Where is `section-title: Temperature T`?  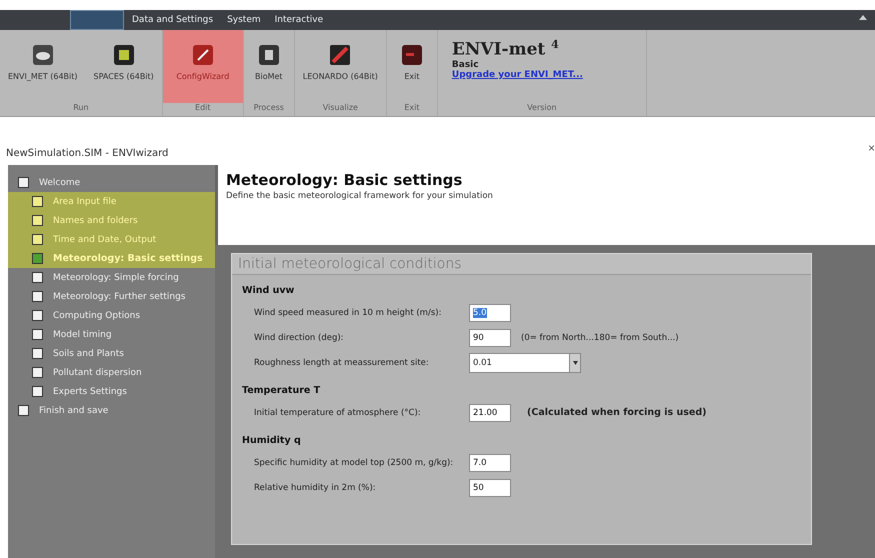 section-title: Temperature T is located at coordinates (282, 390).